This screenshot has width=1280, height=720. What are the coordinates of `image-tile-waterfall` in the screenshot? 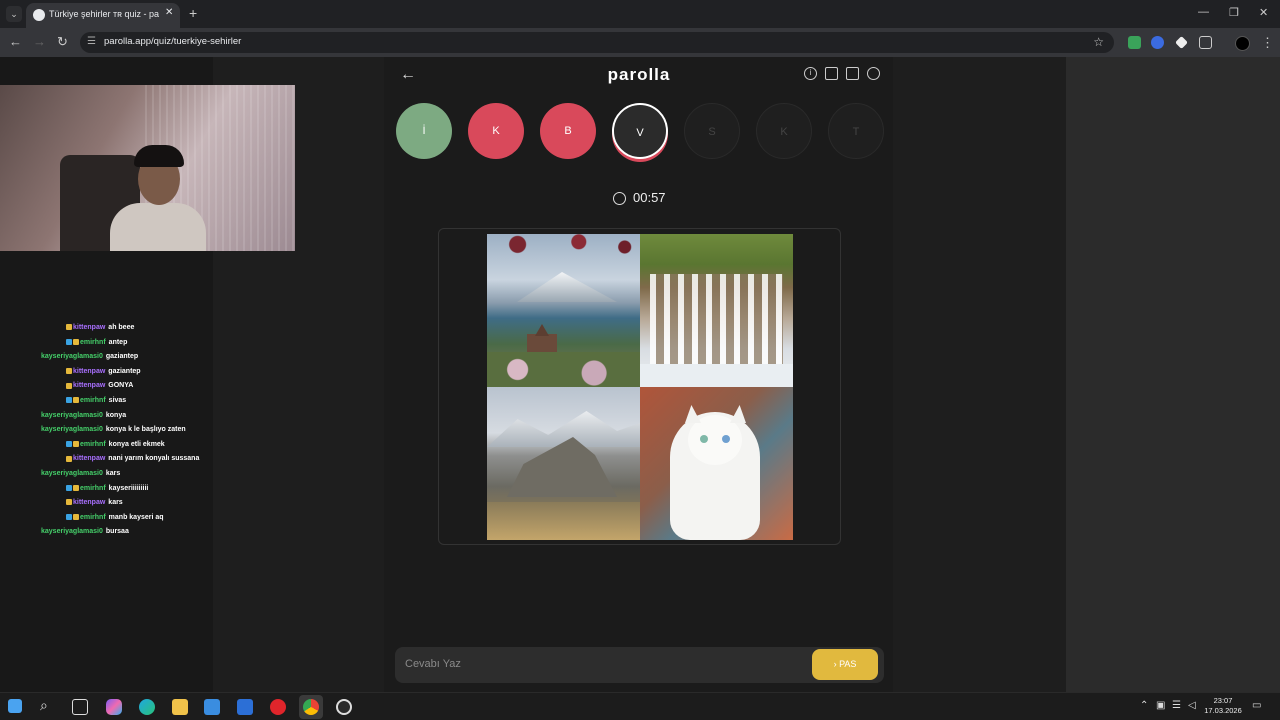 It's located at (716, 310).